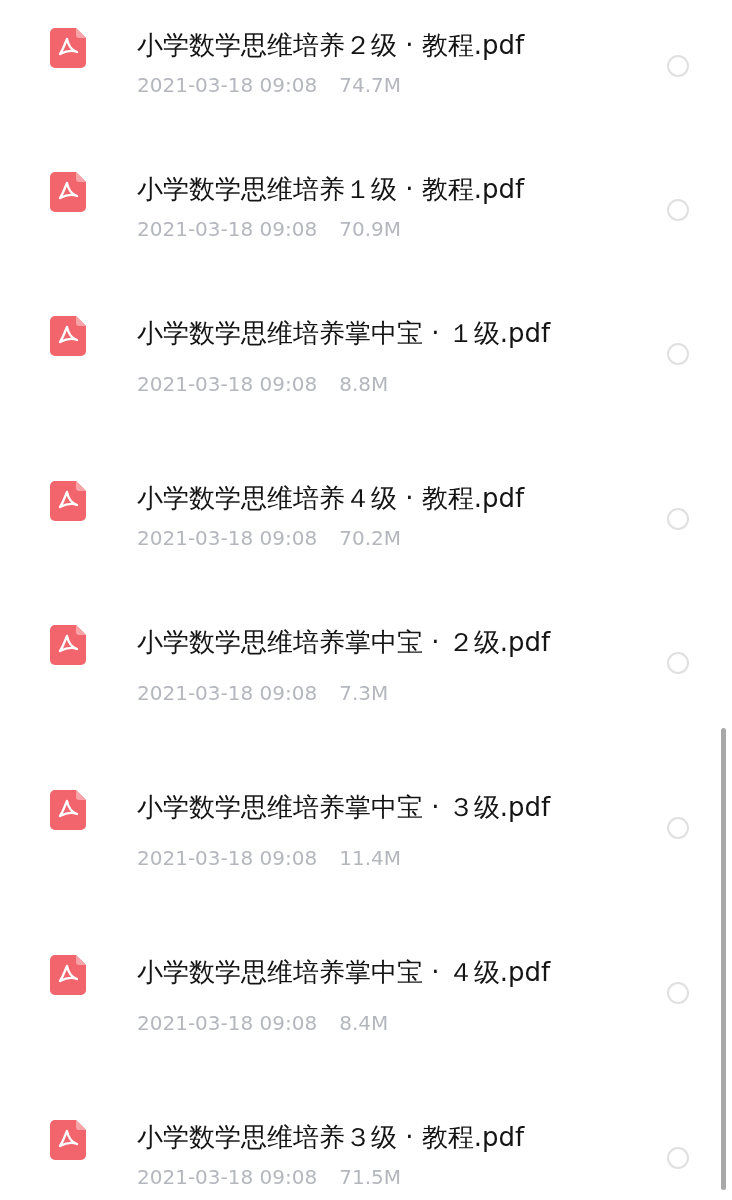 The width and height of the screenshot is (732, 1200). What do you see at coordinates (370, 538) in the screenshot?
I see `file-size: 70.2M` at bounding box center [370, 538].